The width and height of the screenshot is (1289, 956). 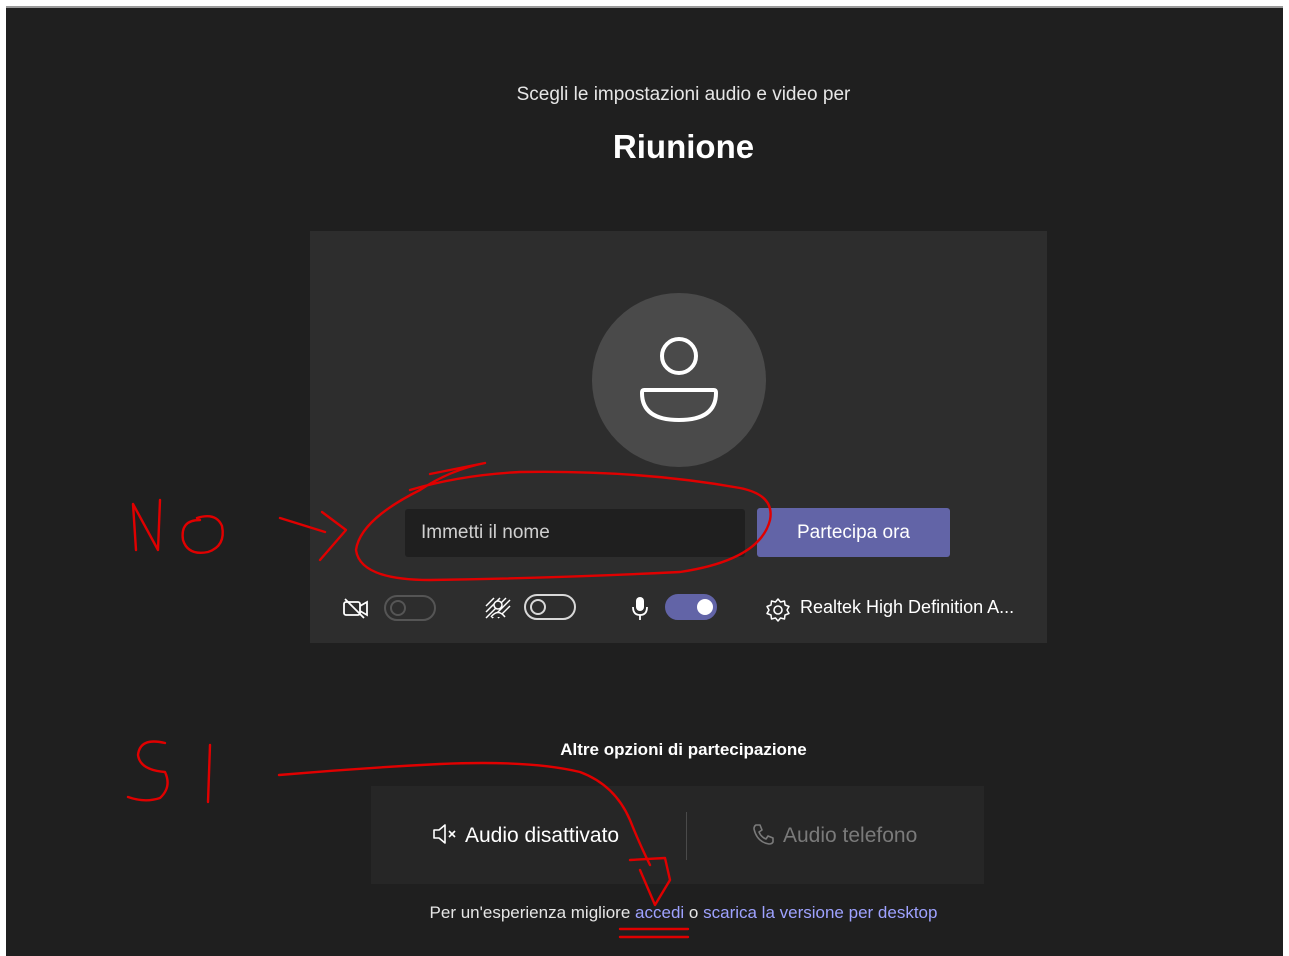 What do you see at coordinates (677, 835) in the screenshot?
I see `more-join-options: Audio disattivato Audio telefono` at bounding box center [677, 835].